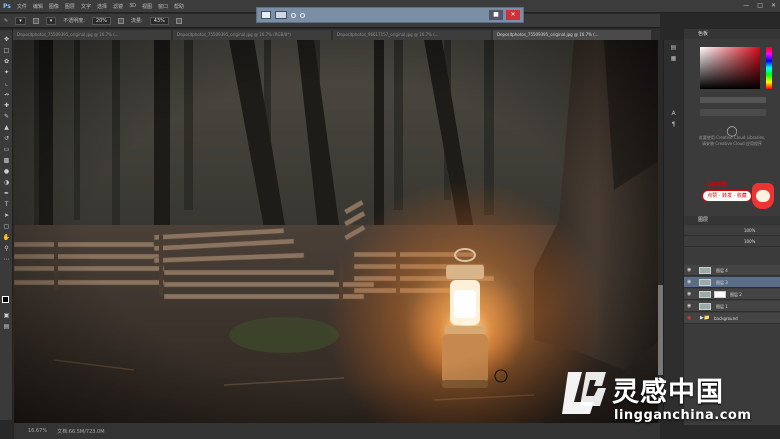 The height and width of the screenshot is (439, 780). What do you see at coordinates (6, 62) in the screenshot?
I see `lasso-tool-icon: ✿` at bounding box center [6, 62].